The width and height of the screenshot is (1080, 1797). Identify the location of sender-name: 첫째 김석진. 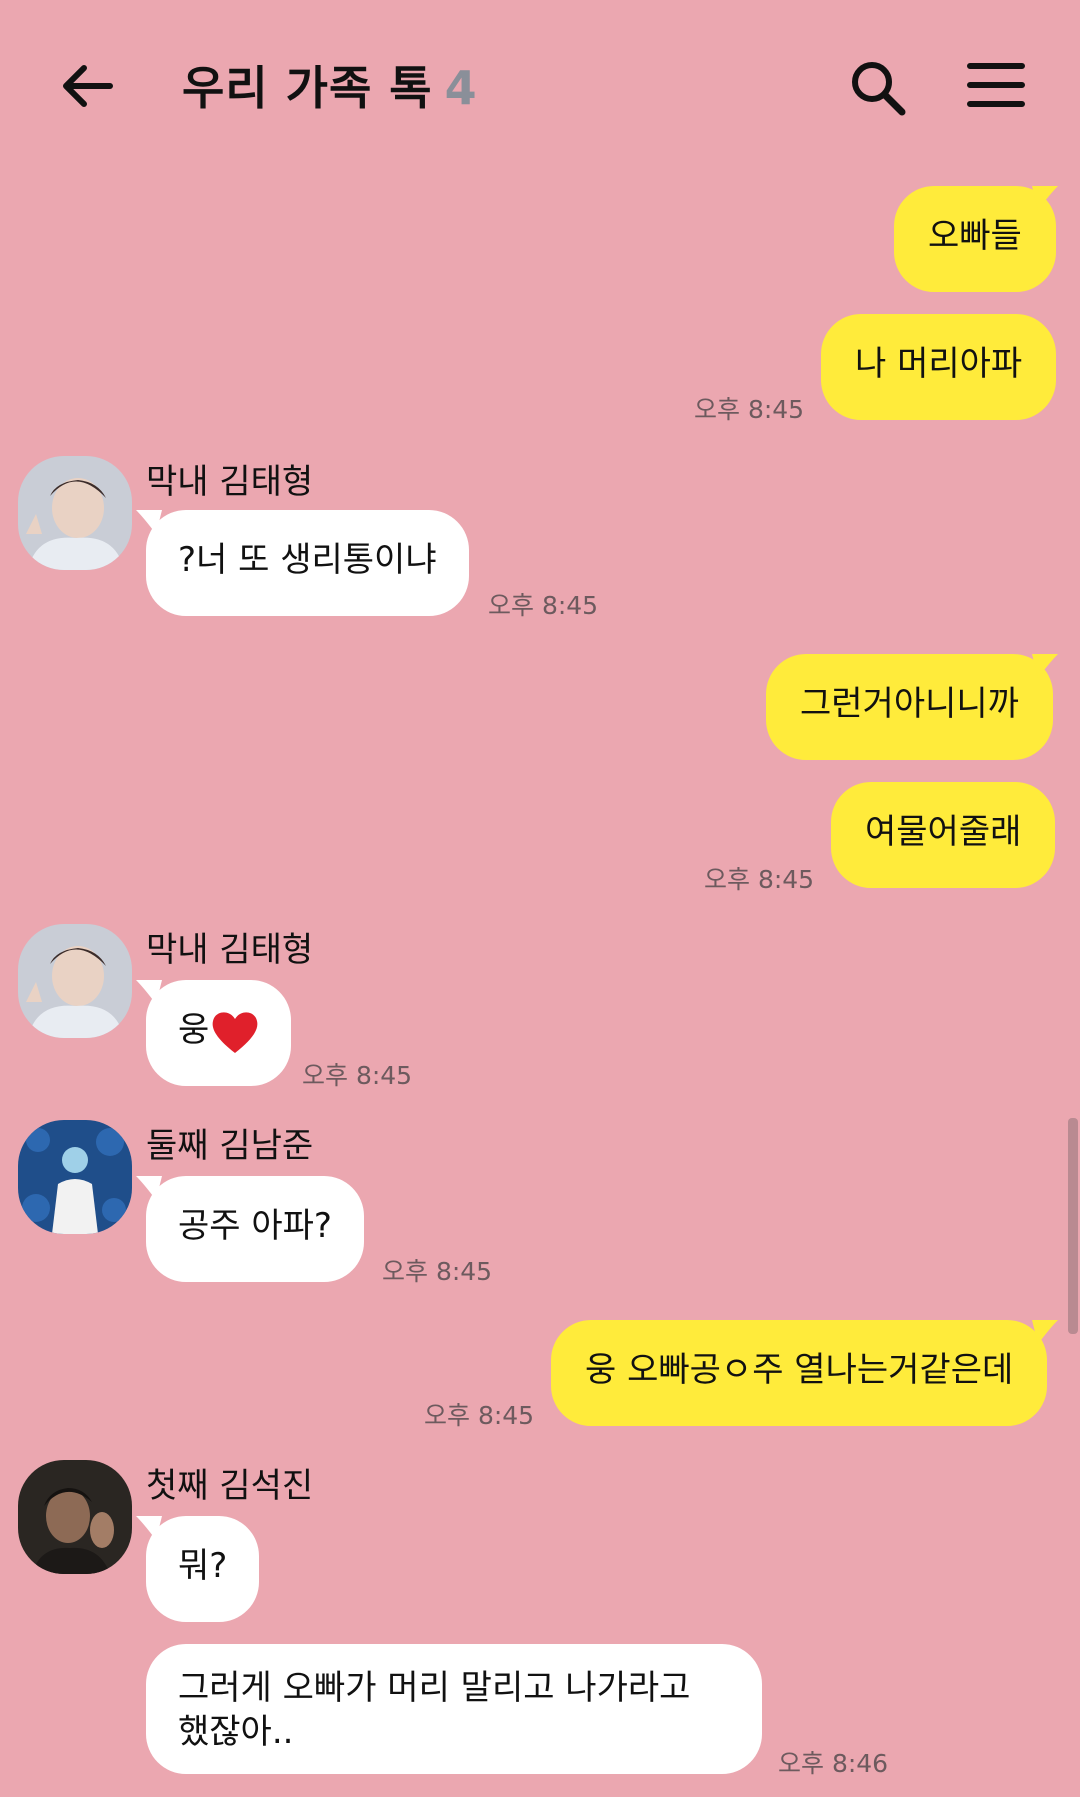
(230, 1486).